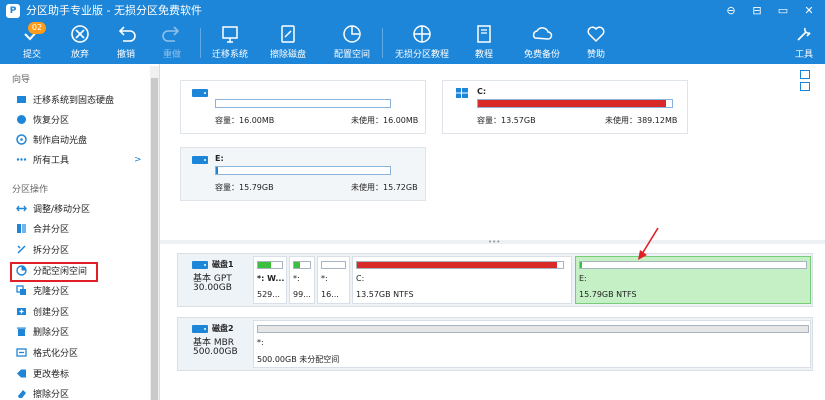  I want to click on menu-icon: ⊟, so click(757, 11).